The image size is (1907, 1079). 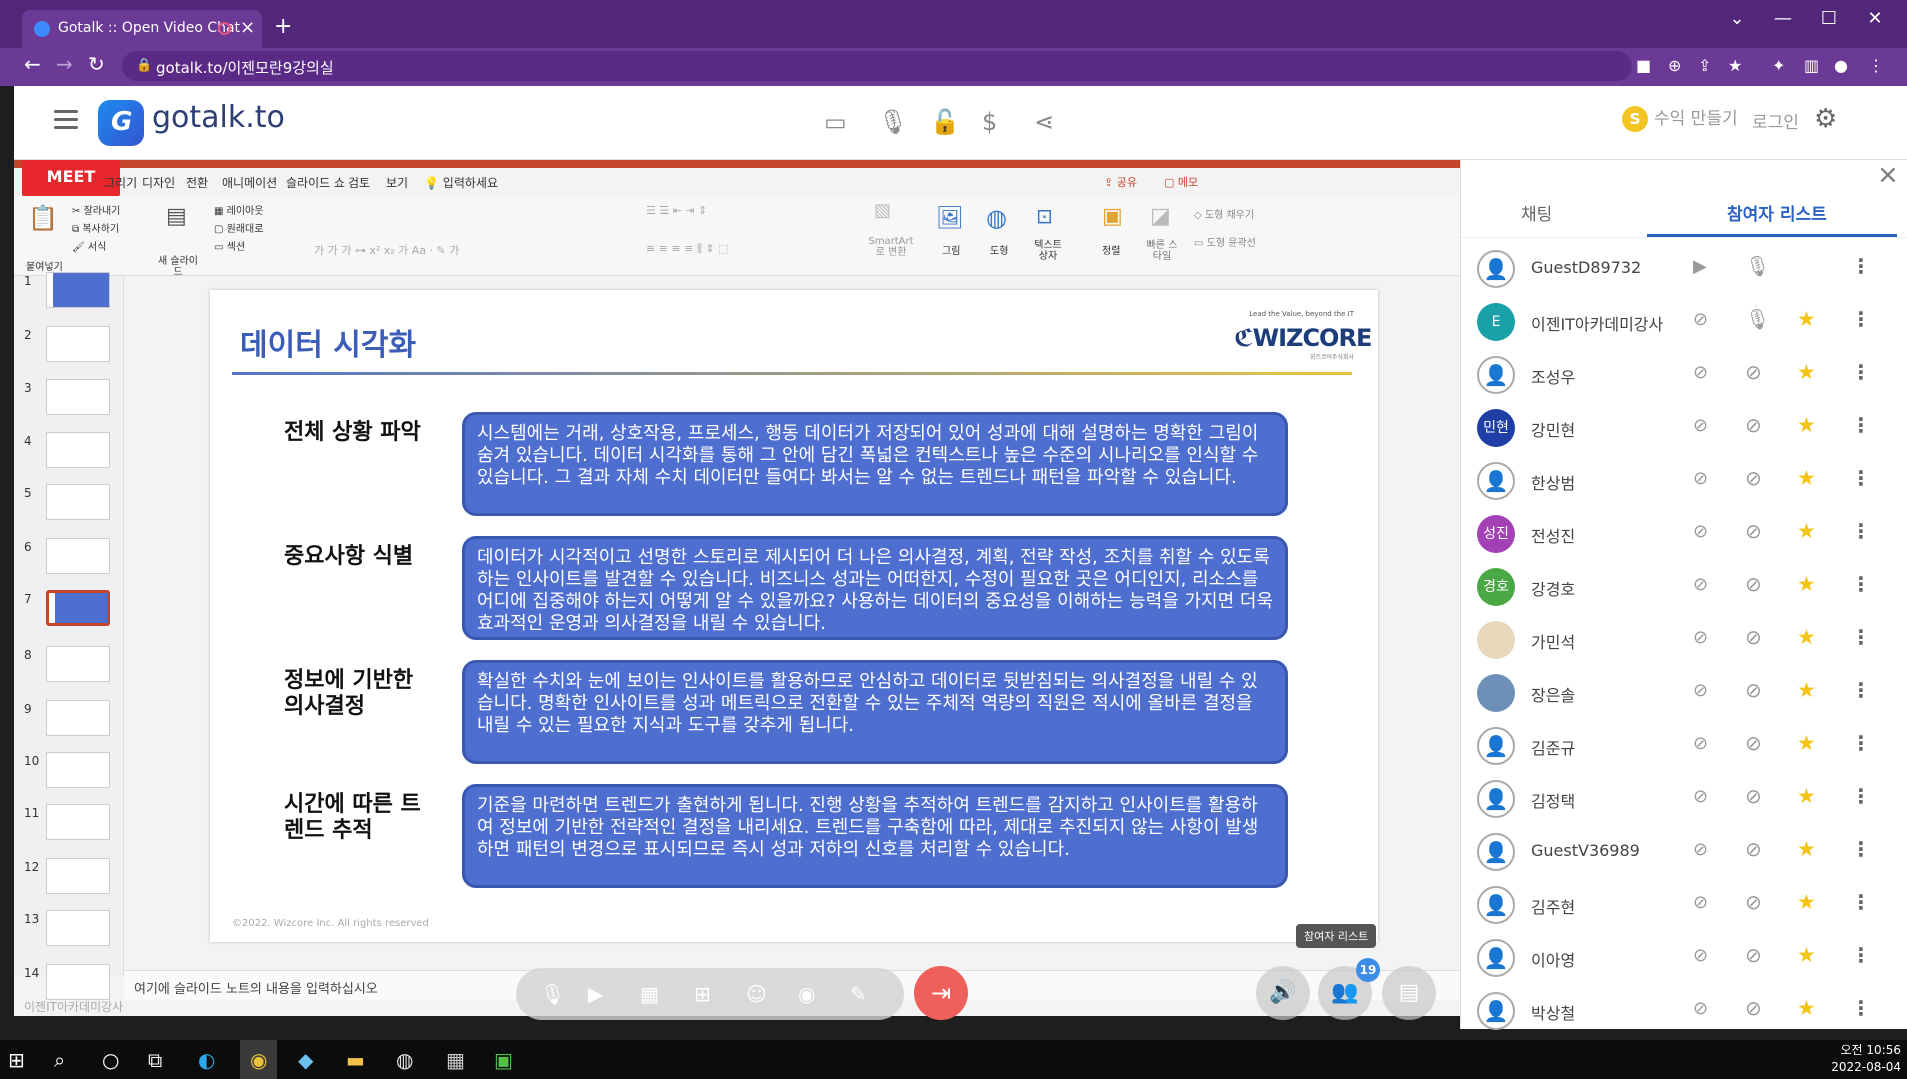 What do you see at coordinates (1643, 65) in the screenshot?
I see `camera-icon: ■` at bounding box center [1643, 65].